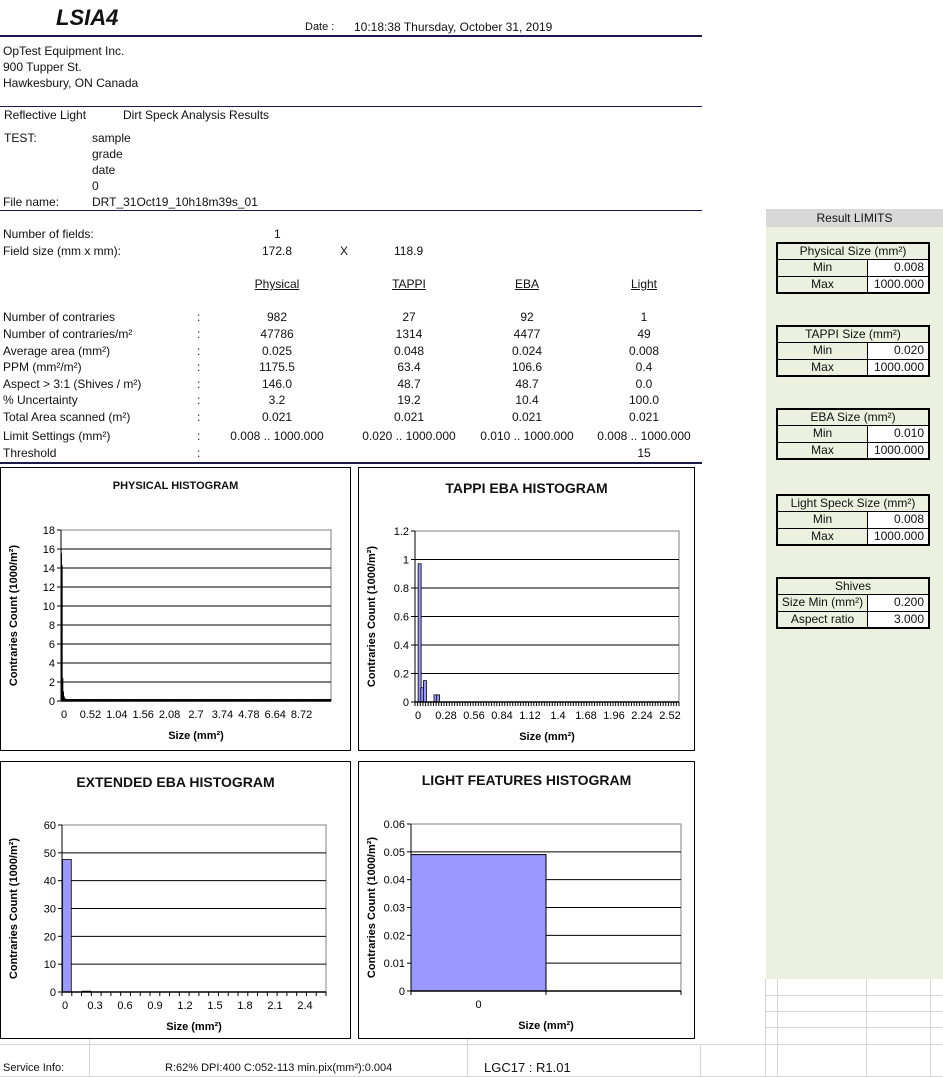 The image size is (943, 1077). I want to click on y-tick-label: 6, so click(52, 645).